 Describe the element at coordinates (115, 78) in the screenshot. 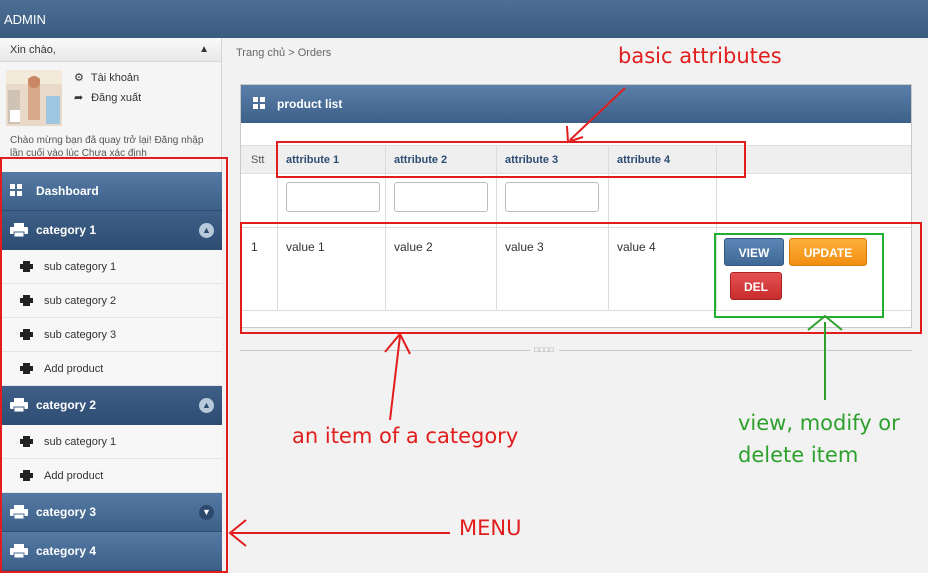

I see `account-label: Tài khoản` at that location.